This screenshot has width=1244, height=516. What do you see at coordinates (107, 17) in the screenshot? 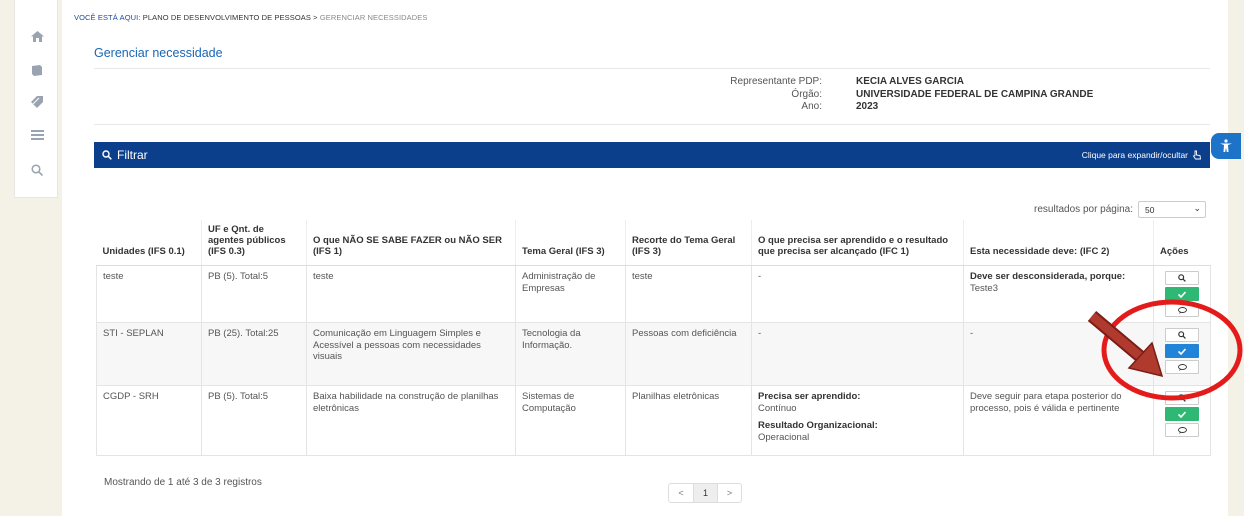
I see `breadcrumb-prefix: VOCÊ ESTÁ AQUI:` at bounding box center [107, 17].